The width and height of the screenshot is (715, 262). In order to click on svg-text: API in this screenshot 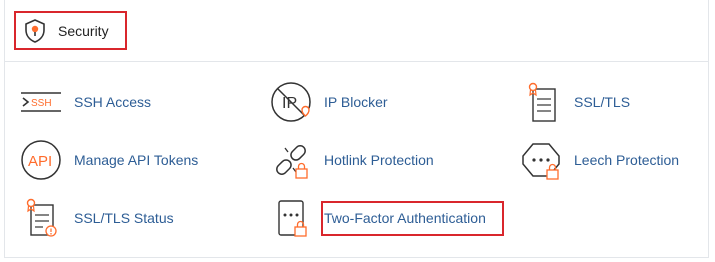, I will do `click(40, 161)`.